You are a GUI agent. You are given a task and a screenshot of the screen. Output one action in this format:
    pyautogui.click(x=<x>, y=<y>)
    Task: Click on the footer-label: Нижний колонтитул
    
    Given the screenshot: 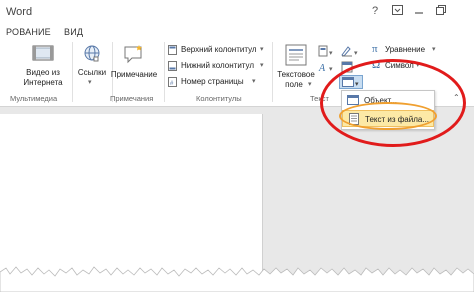 What is the action you would take?
    pyautogui.click(x=218, y=65)
    